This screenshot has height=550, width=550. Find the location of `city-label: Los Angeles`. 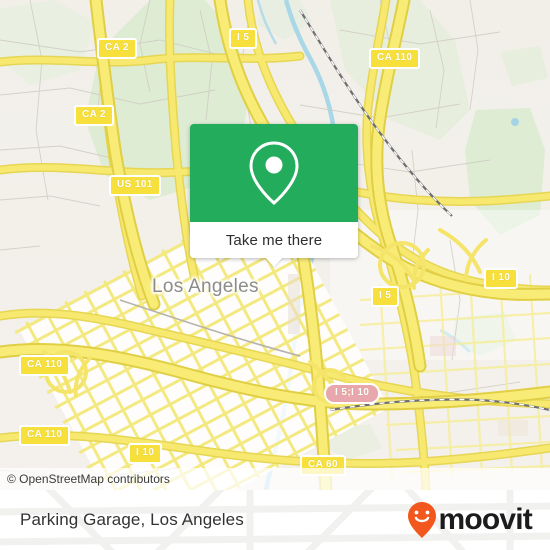

city-label: Los Angeles is located at coordinates (205, 286).